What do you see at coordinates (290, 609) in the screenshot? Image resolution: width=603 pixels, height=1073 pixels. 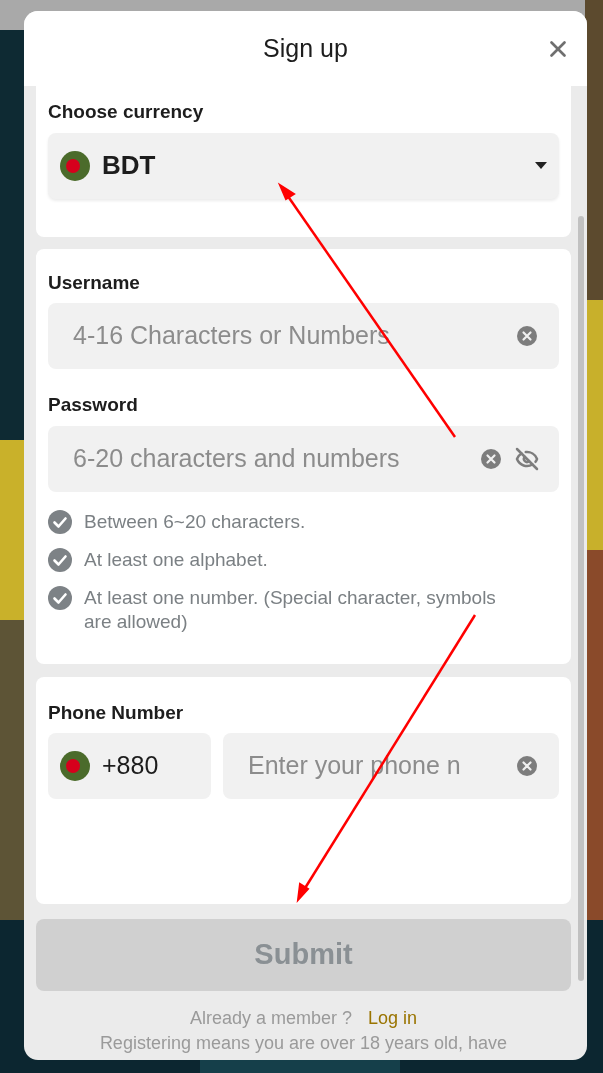 I see `password-rule: At least one number. (Special character, symbols are allowed)` at bounding box center [290, 609].